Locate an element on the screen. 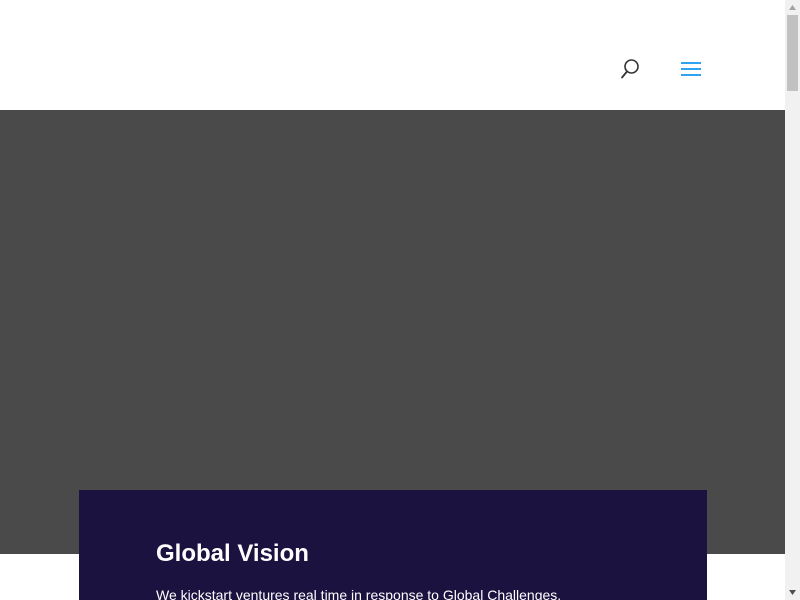  menu-button is located at coordinates (691, 69).